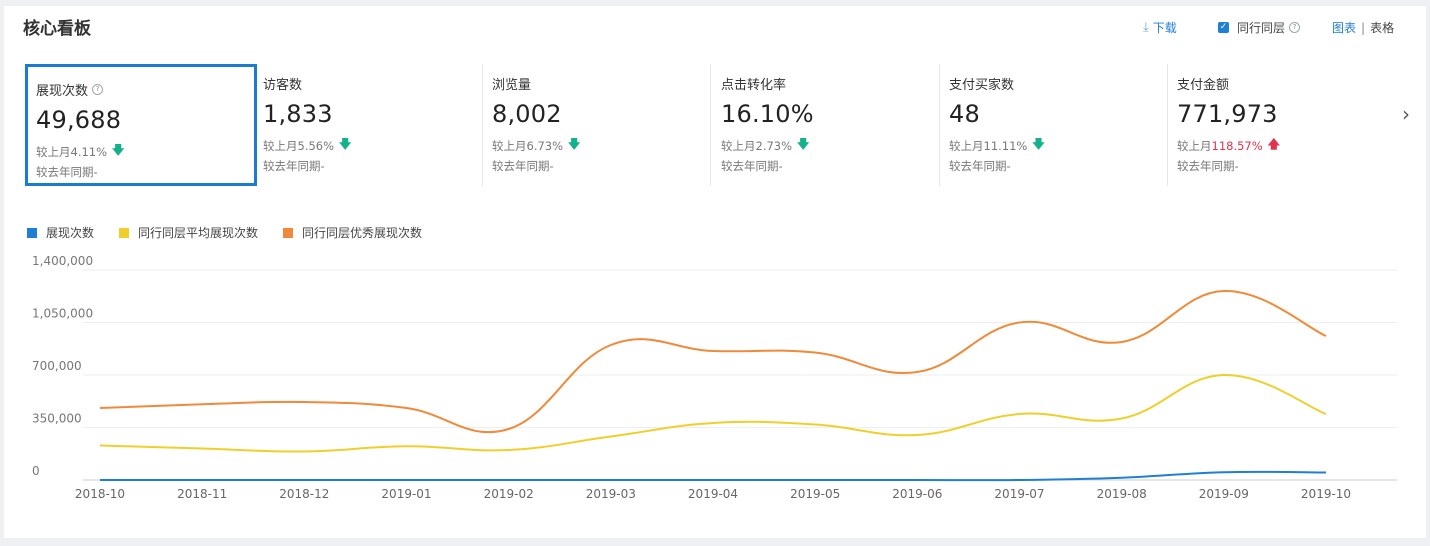 Image resolution: width=1430 pixels, height=546 pixels. Describe the element at coordinates (62, 261) in the screenshot. I see `y-tick-label: 1,400,000` at that location.